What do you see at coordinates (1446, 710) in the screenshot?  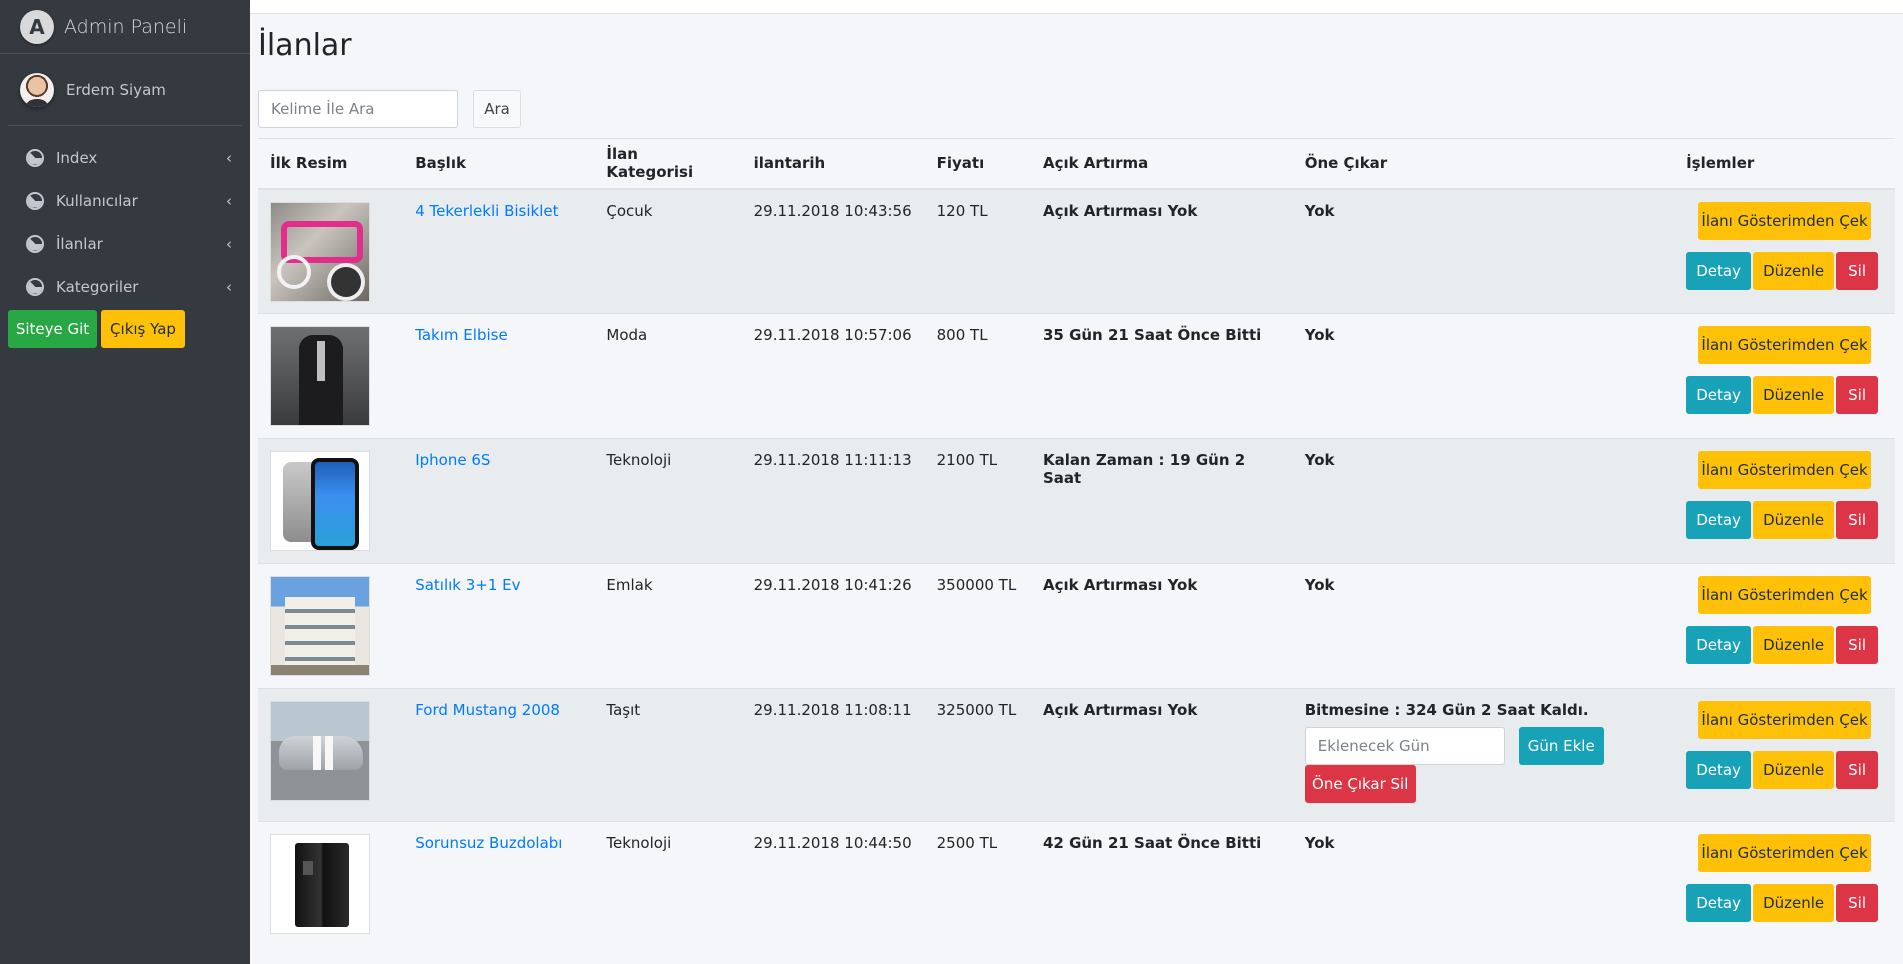 I see `listing-featured: Bitmesine : 324 Gün 2 Saat Kaldı.` at bounding box center [1446, 710].